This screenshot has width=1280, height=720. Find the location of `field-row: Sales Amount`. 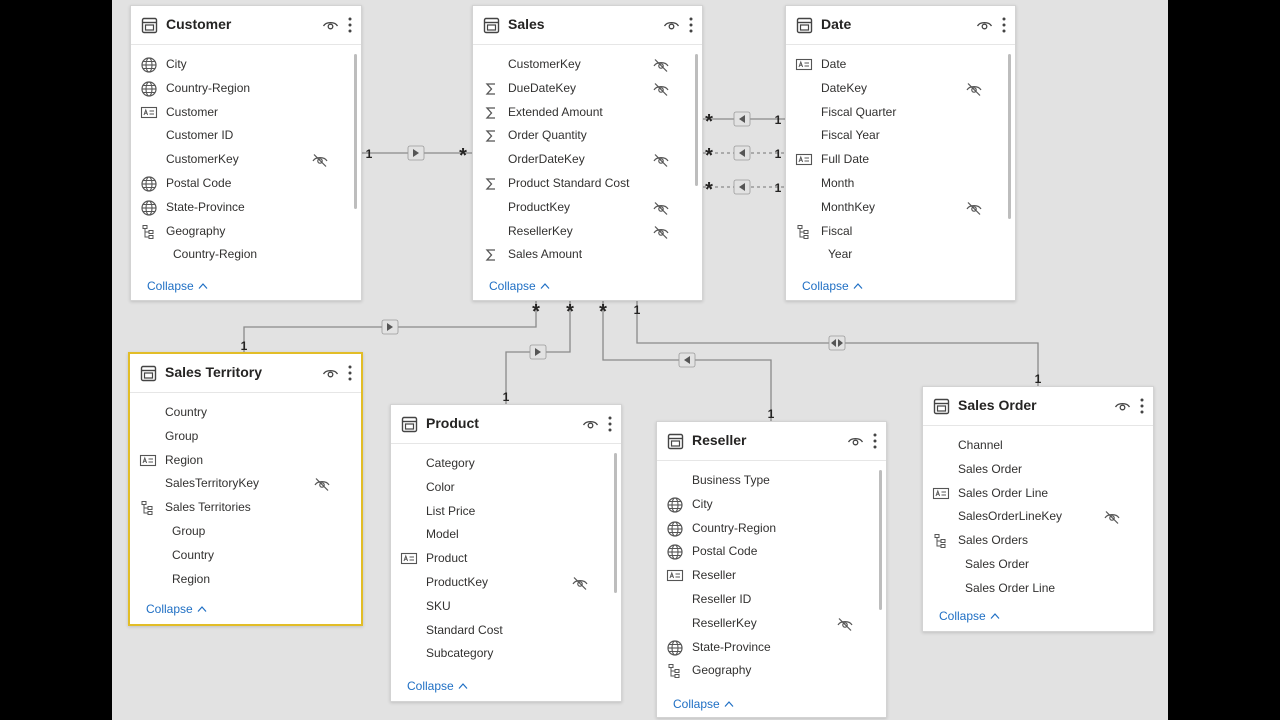

field-row: Sales Amount is located at coordinates (587, 255).